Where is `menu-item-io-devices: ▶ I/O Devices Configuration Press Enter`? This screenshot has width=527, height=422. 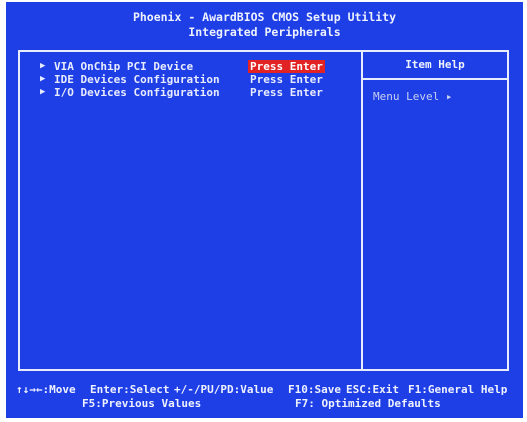 menu-item-io-devices: ▶ I/O Devices Configuration Press Enter is located at coordinates (182, 92).